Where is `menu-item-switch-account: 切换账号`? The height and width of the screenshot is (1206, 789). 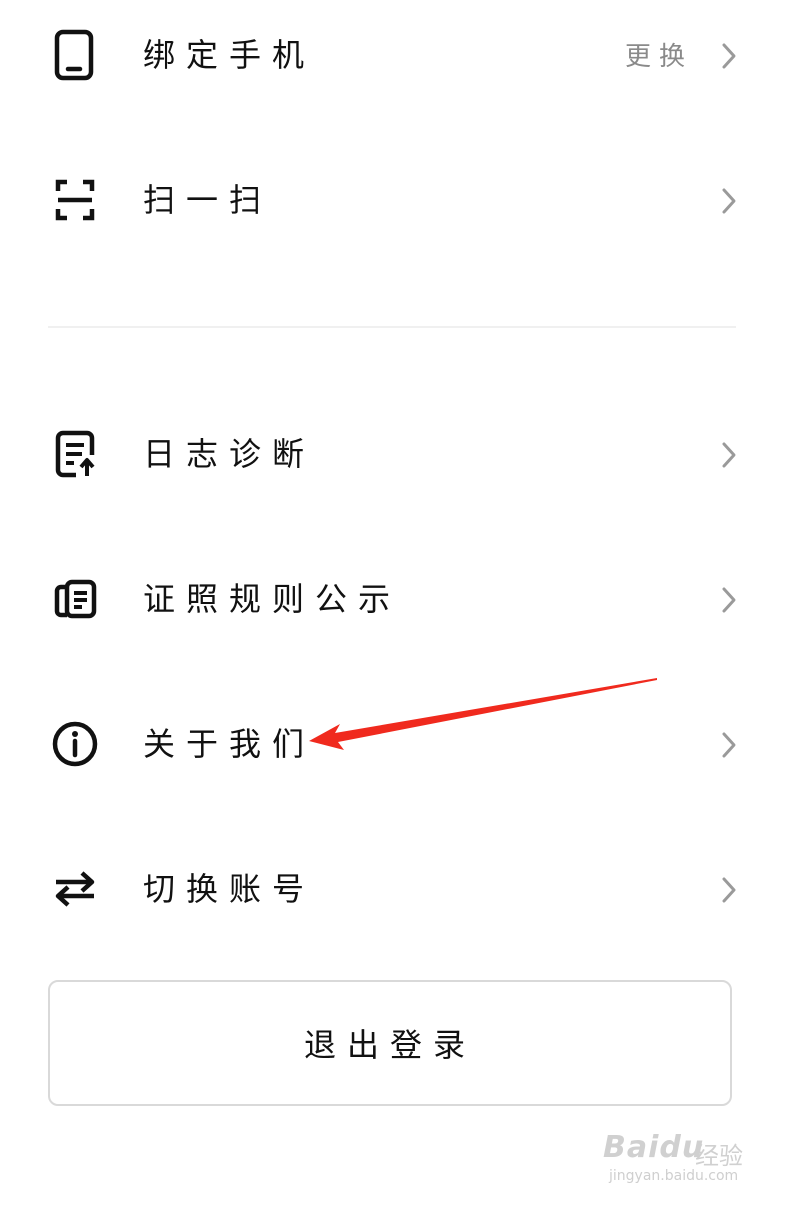 menu-item-switch-account: 切换账号 is located at coordinates (394, 889).